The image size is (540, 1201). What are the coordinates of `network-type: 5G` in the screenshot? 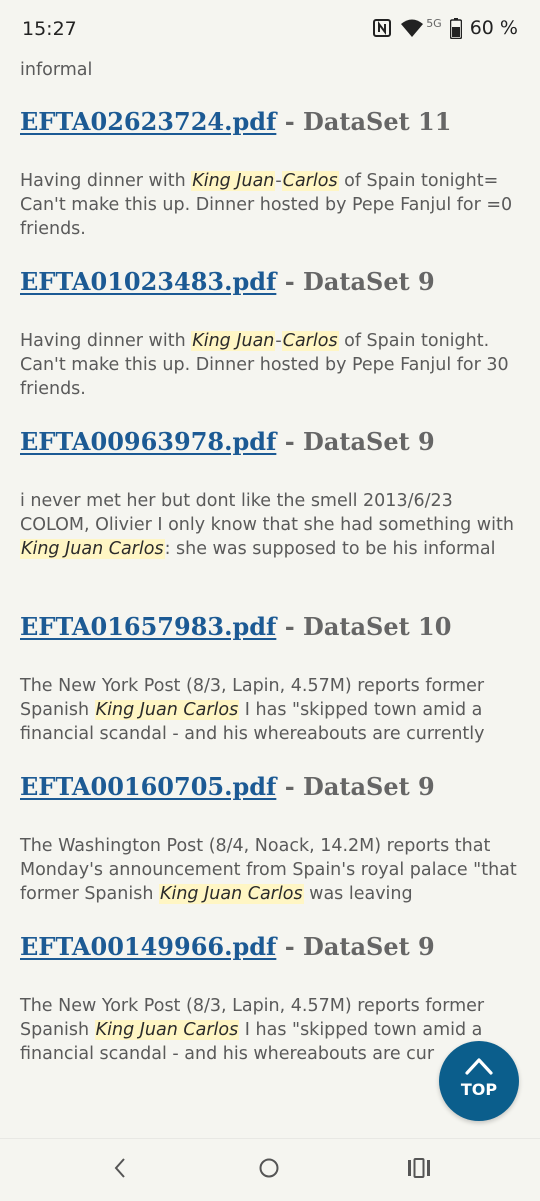 It's located at (434, 23).